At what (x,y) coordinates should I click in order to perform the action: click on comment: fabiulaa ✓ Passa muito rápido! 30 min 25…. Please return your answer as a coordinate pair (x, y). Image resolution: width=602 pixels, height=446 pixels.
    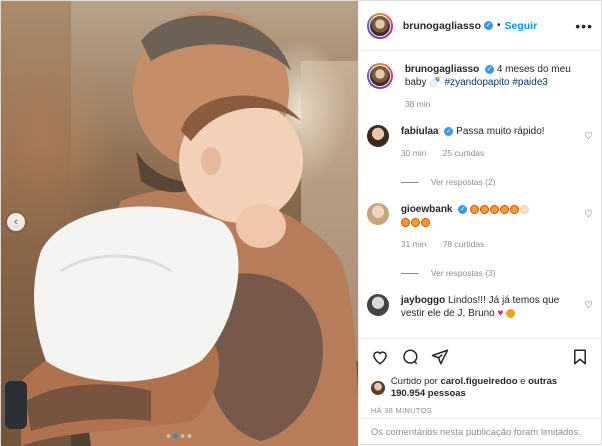
    Looking at the image, I should click on (479, 157).